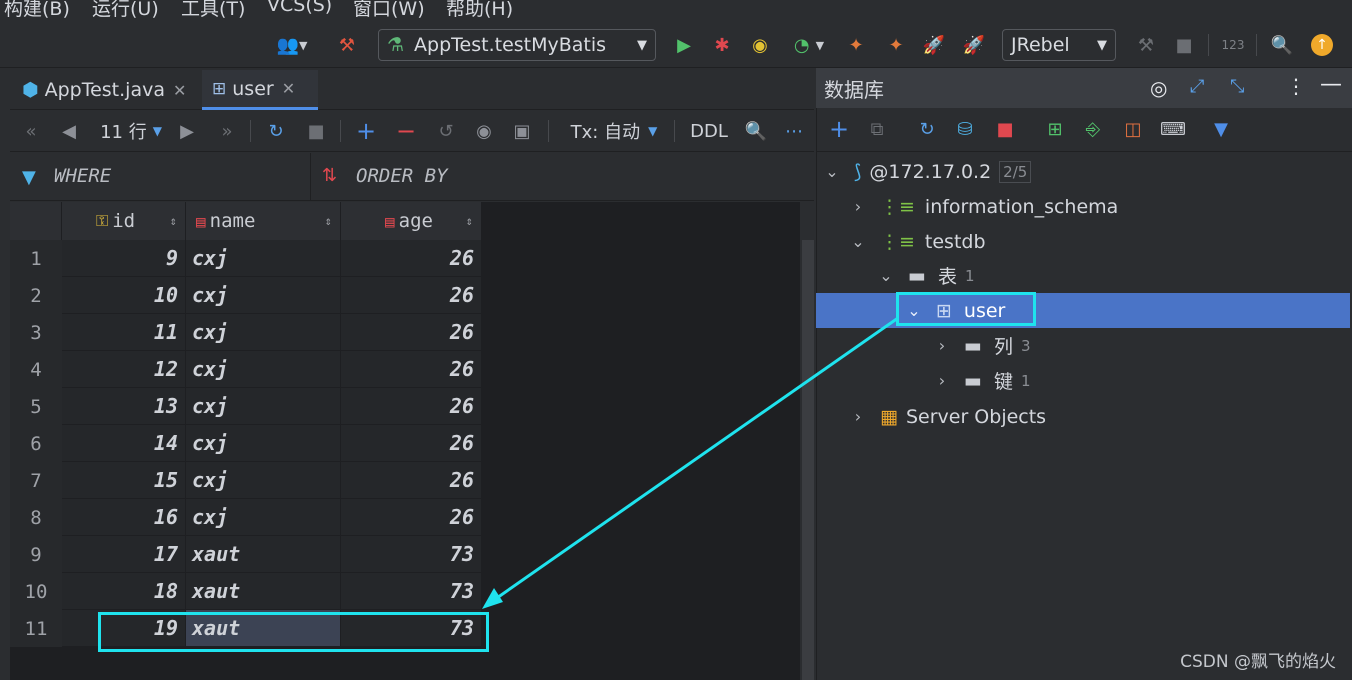 The width and height of the screenshot is (1352, 680). I want to click on annotation-arrow, so click(690, 462).